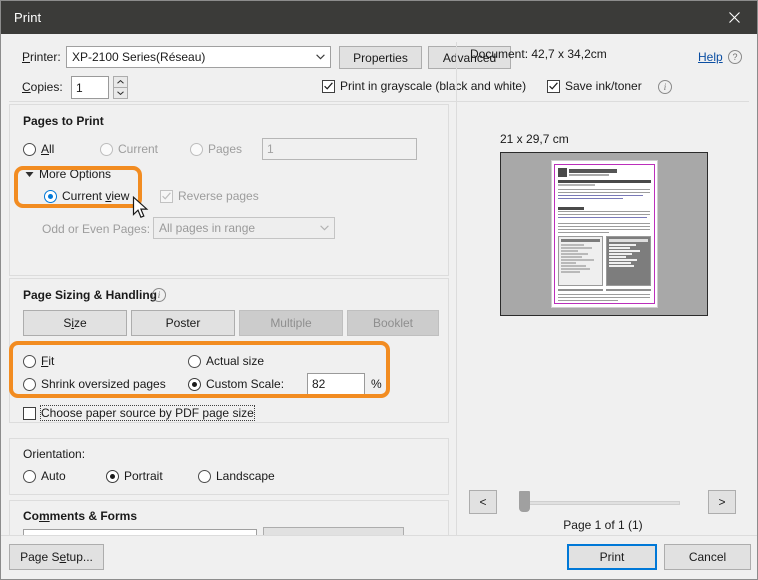 The image size is (758, 580). I want to click on close-icon, so click(734, 17).